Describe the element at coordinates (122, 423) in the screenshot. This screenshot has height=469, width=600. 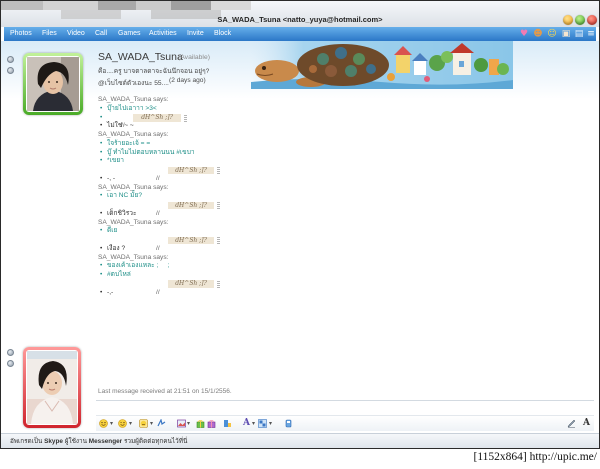
I see `wink-icon` at that location.